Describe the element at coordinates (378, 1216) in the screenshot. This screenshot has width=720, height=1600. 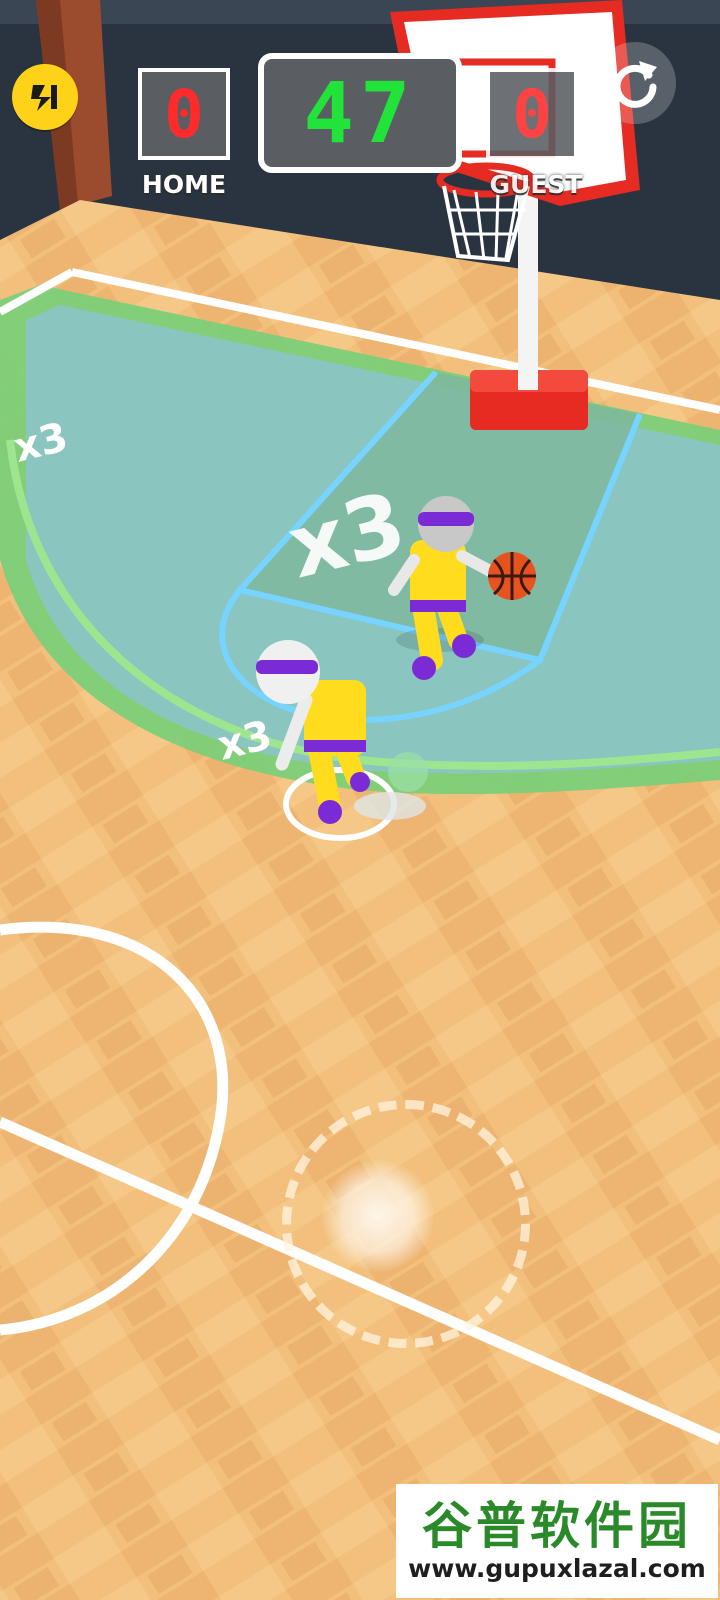
I see `joystick-knob` at that location.